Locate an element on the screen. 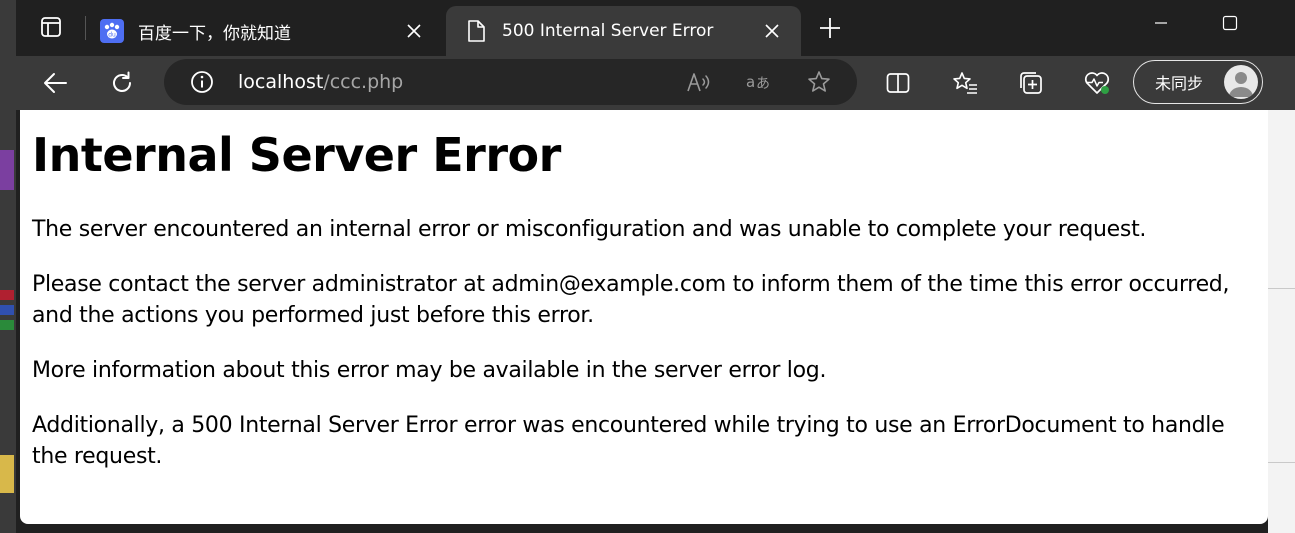 The image size is (1295, 533). tab-title: 500 Internal Server Error is located at coordinates (608, 31).